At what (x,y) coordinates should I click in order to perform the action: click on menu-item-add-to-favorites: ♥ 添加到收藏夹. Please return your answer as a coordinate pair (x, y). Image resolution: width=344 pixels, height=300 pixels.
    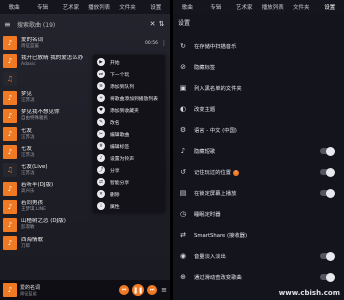
    Looking at the image, I should click on (129, 110).